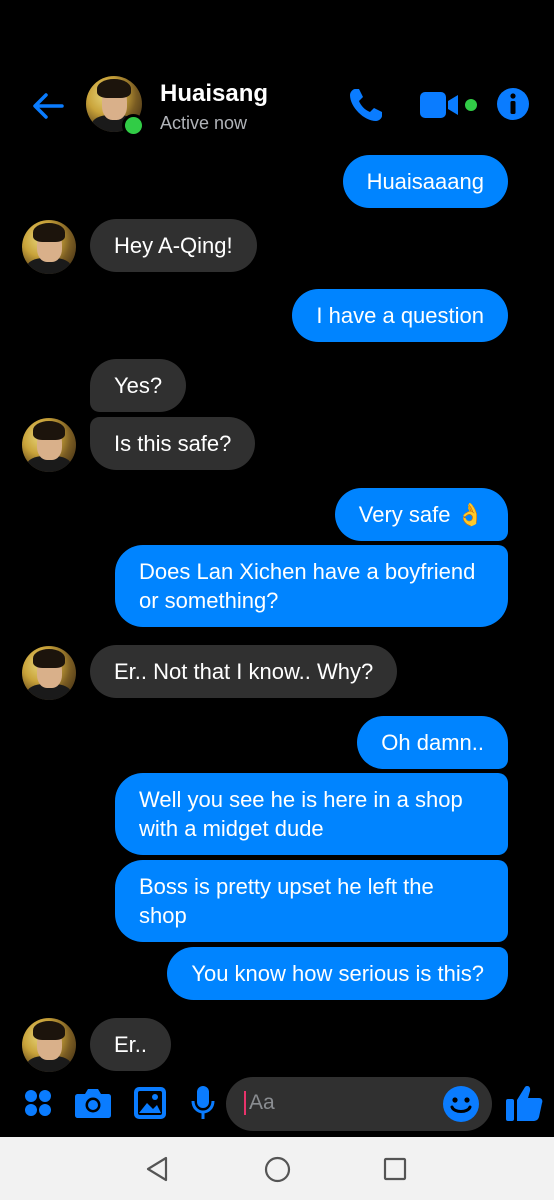 This screenshot has width=554, height=1200. I want to click on online-status-dot, so click(133, 125).